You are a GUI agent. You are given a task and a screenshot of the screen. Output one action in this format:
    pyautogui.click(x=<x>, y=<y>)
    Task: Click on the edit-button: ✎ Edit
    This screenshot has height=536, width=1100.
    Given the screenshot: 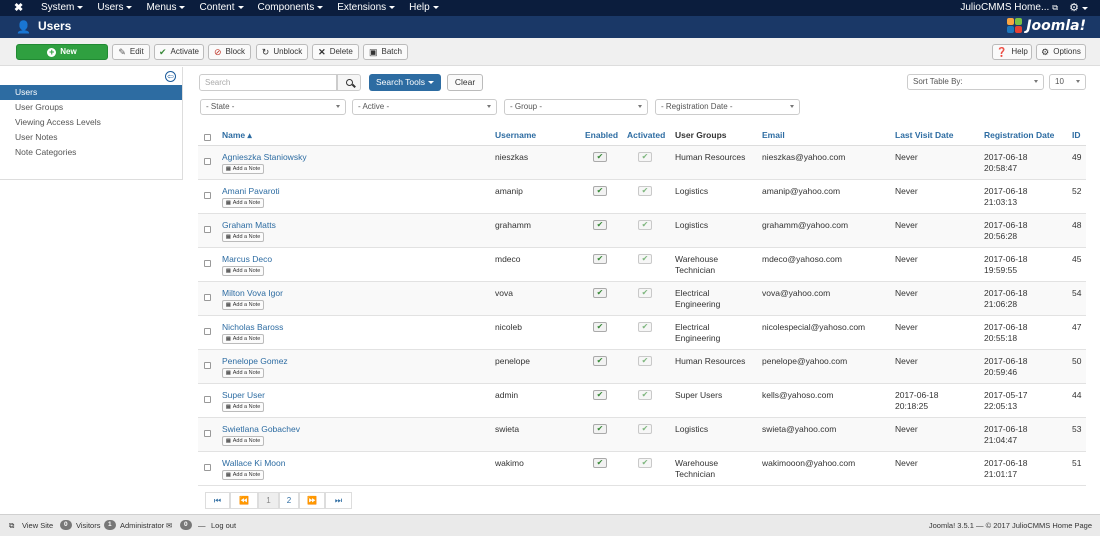 What is the action you would take?
    pyautogui.click(x=131, y=52)
    